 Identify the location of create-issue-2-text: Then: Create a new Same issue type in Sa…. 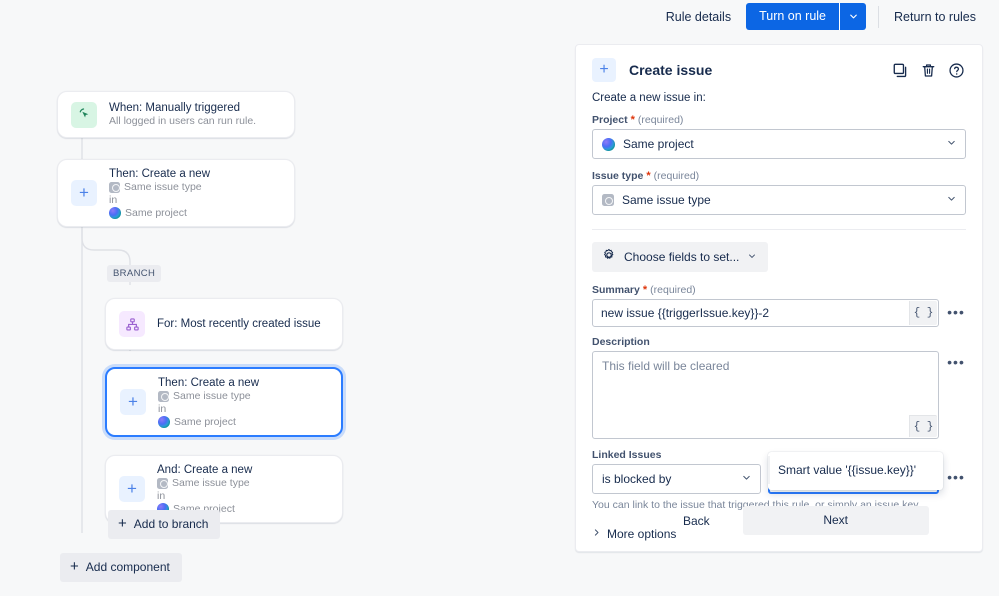
(214, 402).